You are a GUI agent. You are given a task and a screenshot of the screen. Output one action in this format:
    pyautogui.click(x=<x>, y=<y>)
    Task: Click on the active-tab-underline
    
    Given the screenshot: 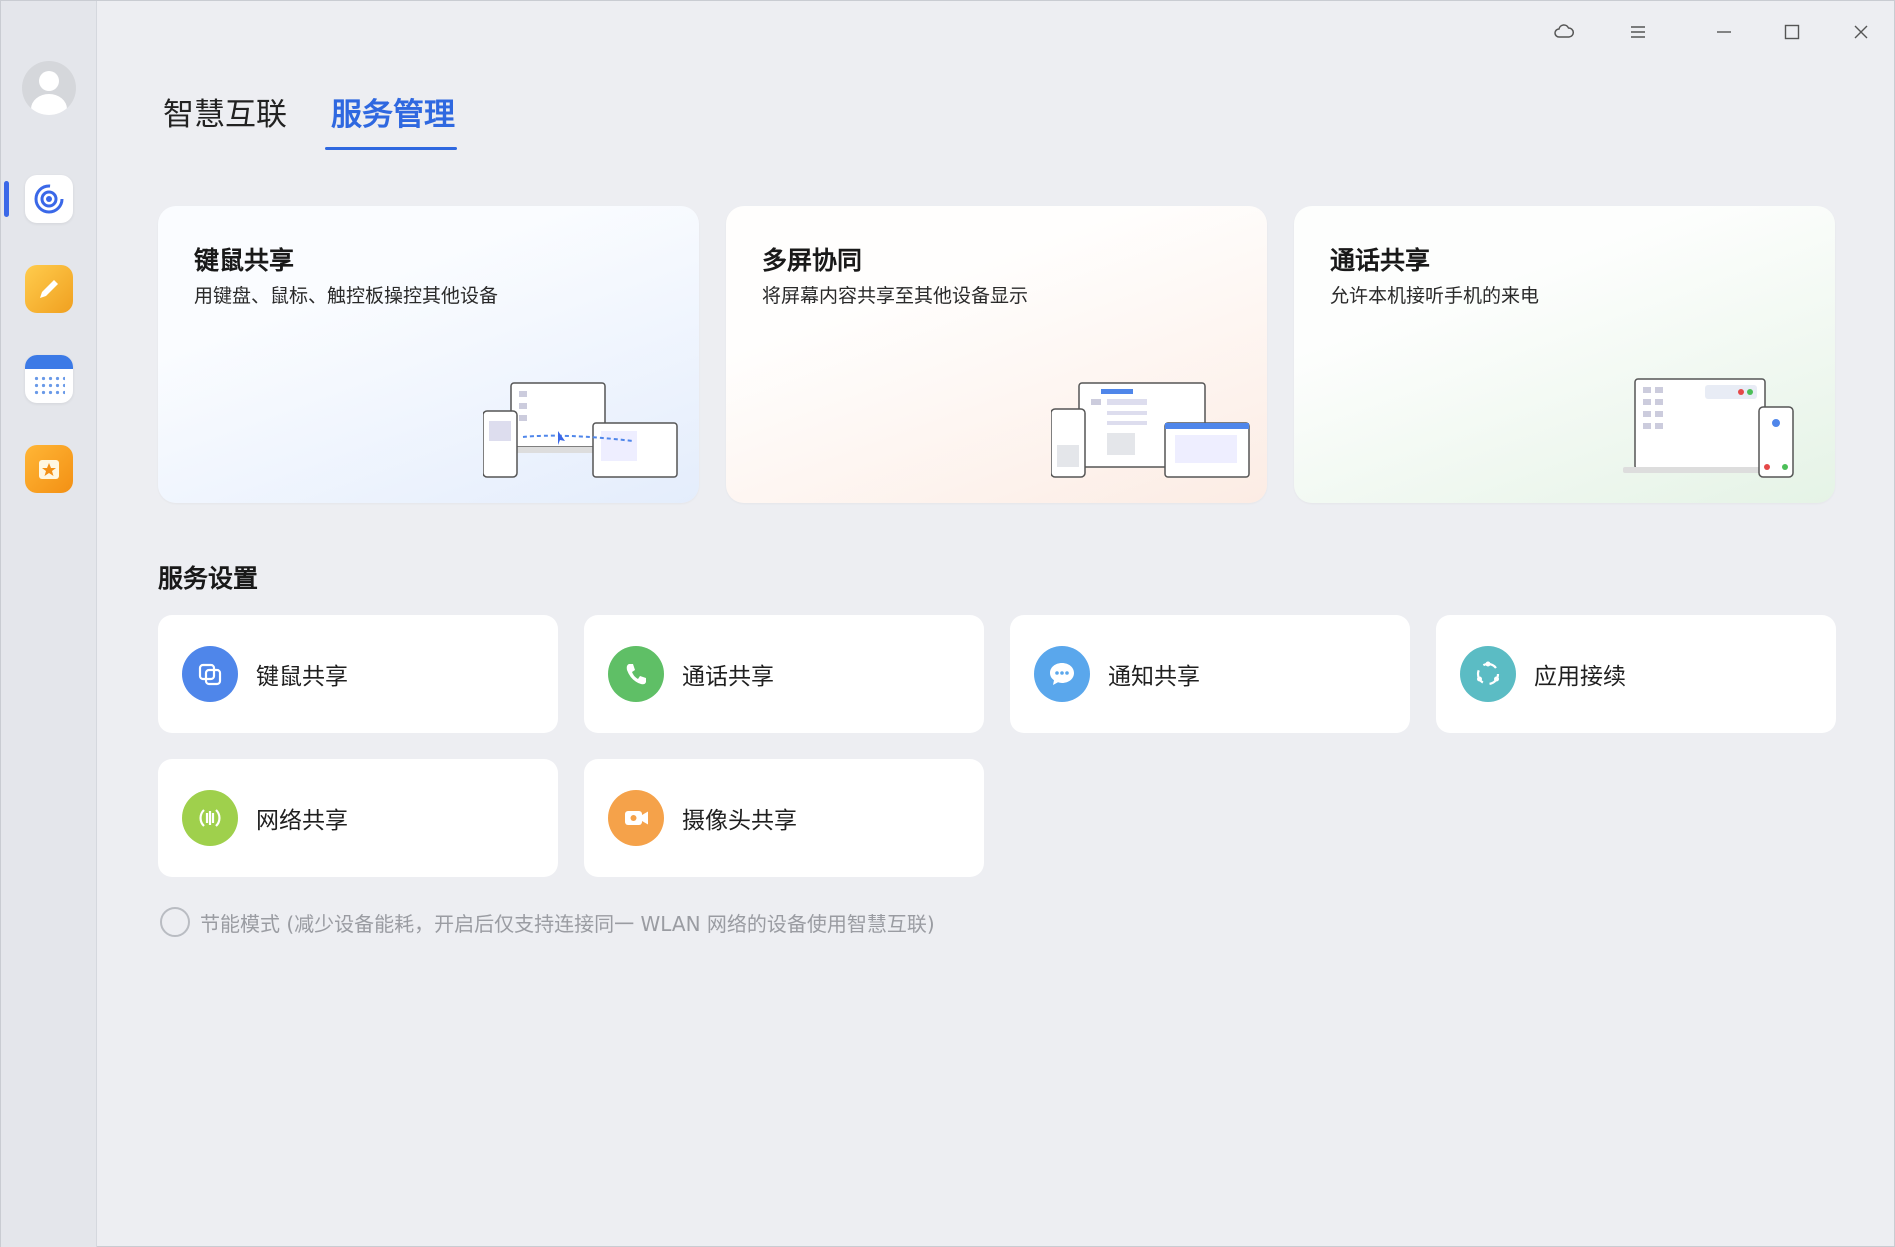 What is the action you would take?
    pyautogui.click(x=391, y=148)
    